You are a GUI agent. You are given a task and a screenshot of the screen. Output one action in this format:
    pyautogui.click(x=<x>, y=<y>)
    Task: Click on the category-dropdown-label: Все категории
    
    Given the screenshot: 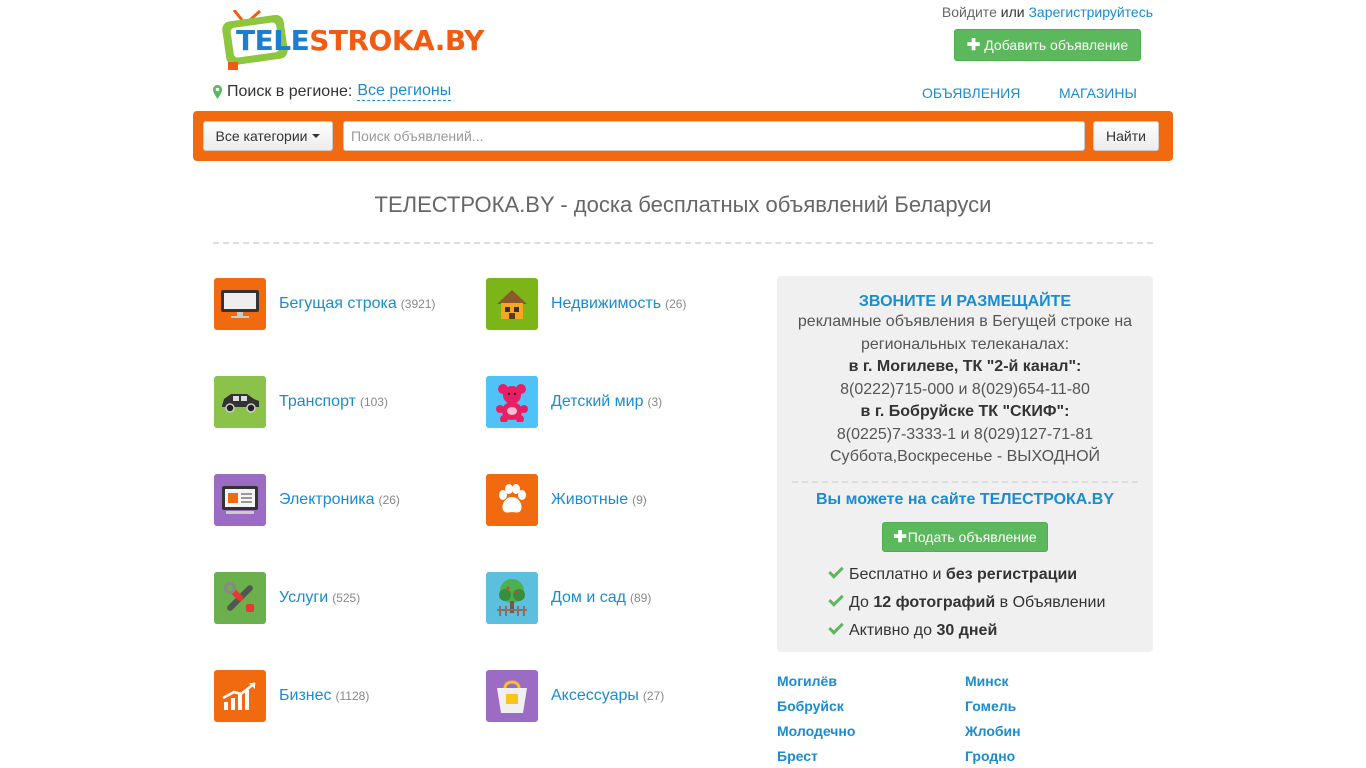 What is the action you would take?
    pyautogui.click(x=261, y=136)
    